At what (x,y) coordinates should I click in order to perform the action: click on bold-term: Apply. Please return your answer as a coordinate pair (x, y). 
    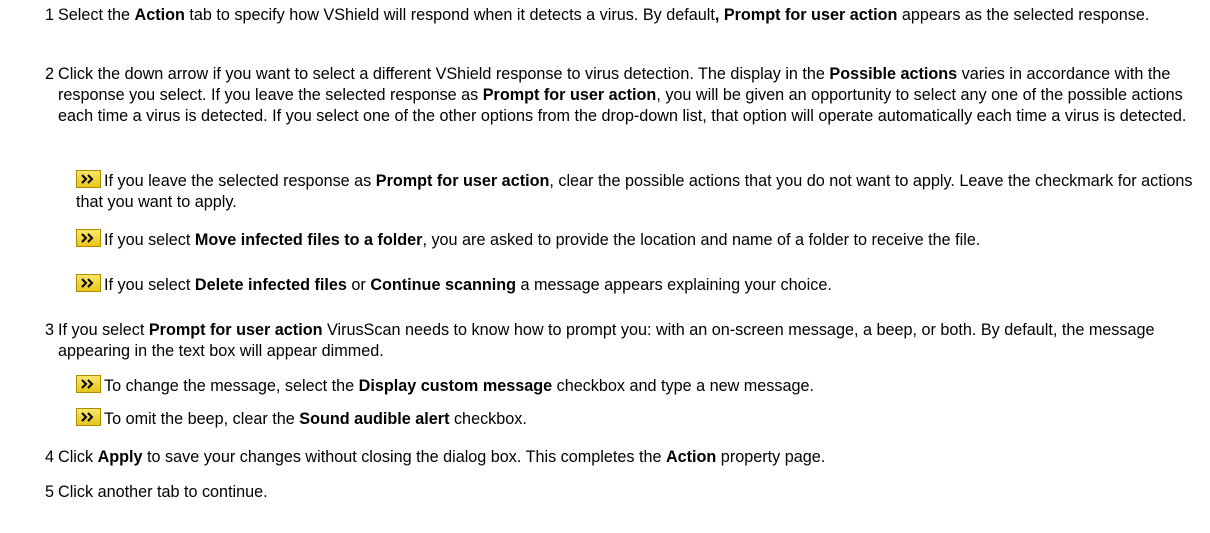
    Looking at the image, I should click on (120, 457).